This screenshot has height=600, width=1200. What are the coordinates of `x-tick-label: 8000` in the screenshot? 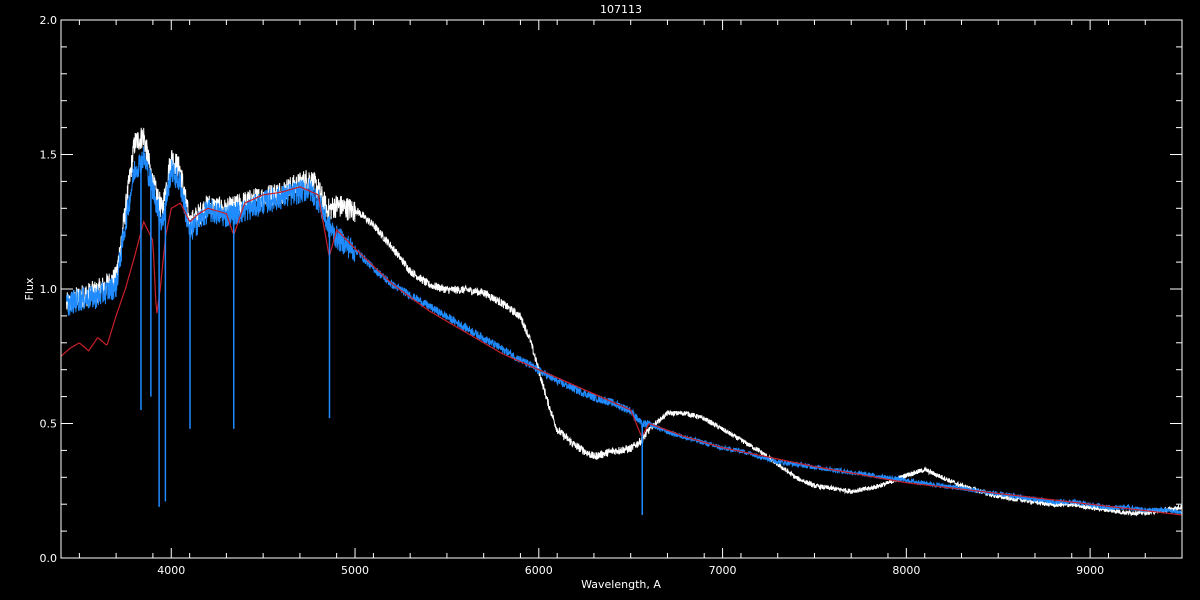 It's located at (906, 570).